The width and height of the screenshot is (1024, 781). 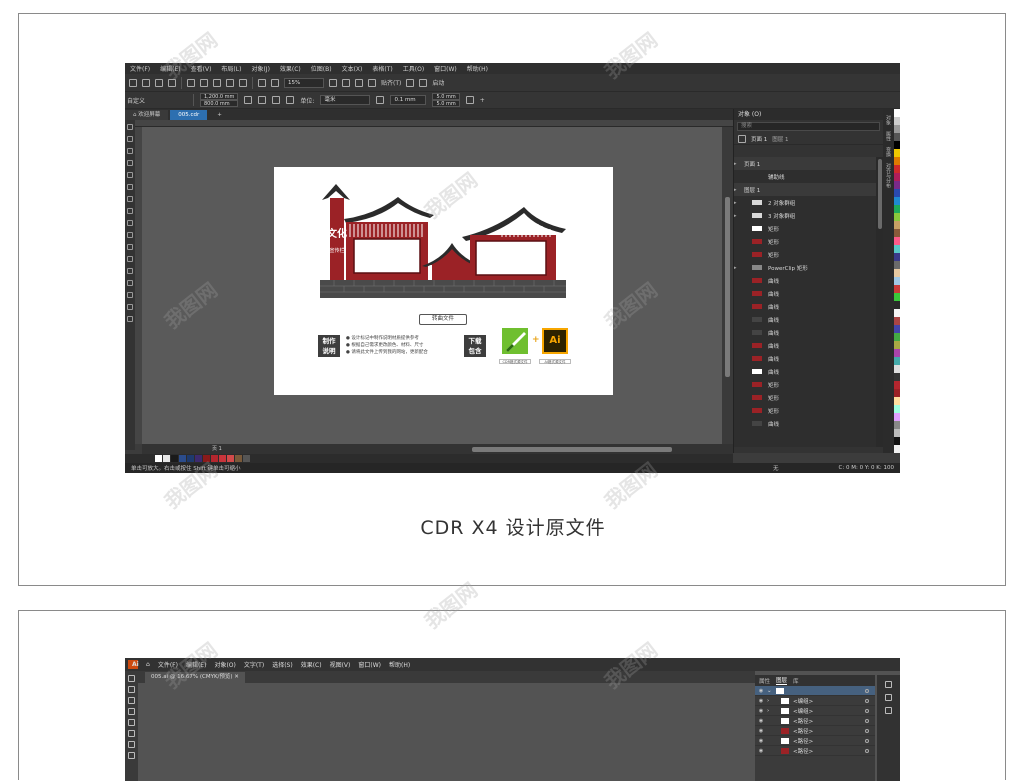 I want to click on ellipse-tool-icon, so click(x=130, y=211).